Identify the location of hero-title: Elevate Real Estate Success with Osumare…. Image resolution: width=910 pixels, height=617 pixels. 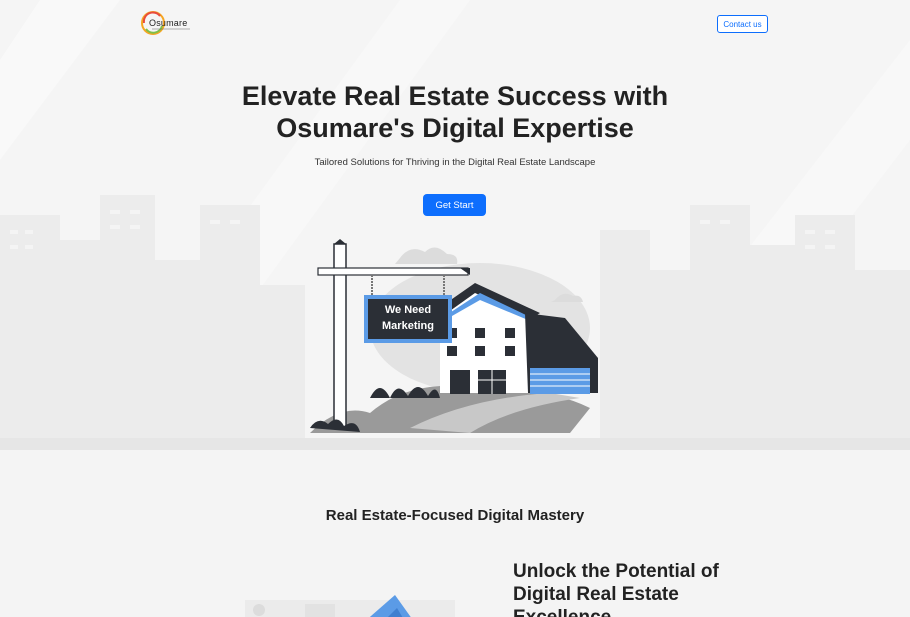
(455, 112).